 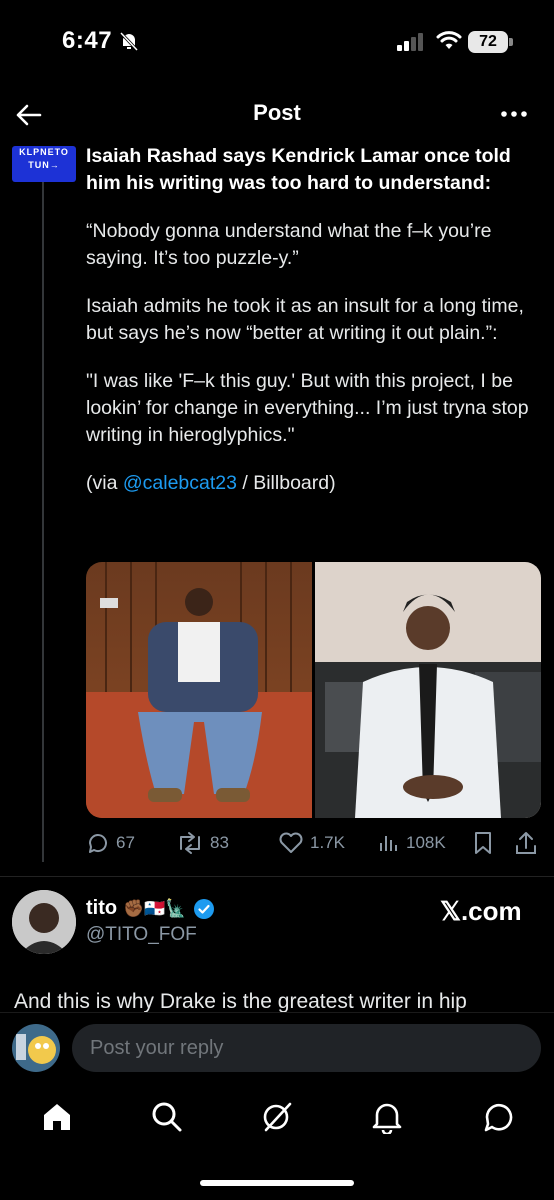 I want to click on back-arrow-icon, so click(x=29, y=115).